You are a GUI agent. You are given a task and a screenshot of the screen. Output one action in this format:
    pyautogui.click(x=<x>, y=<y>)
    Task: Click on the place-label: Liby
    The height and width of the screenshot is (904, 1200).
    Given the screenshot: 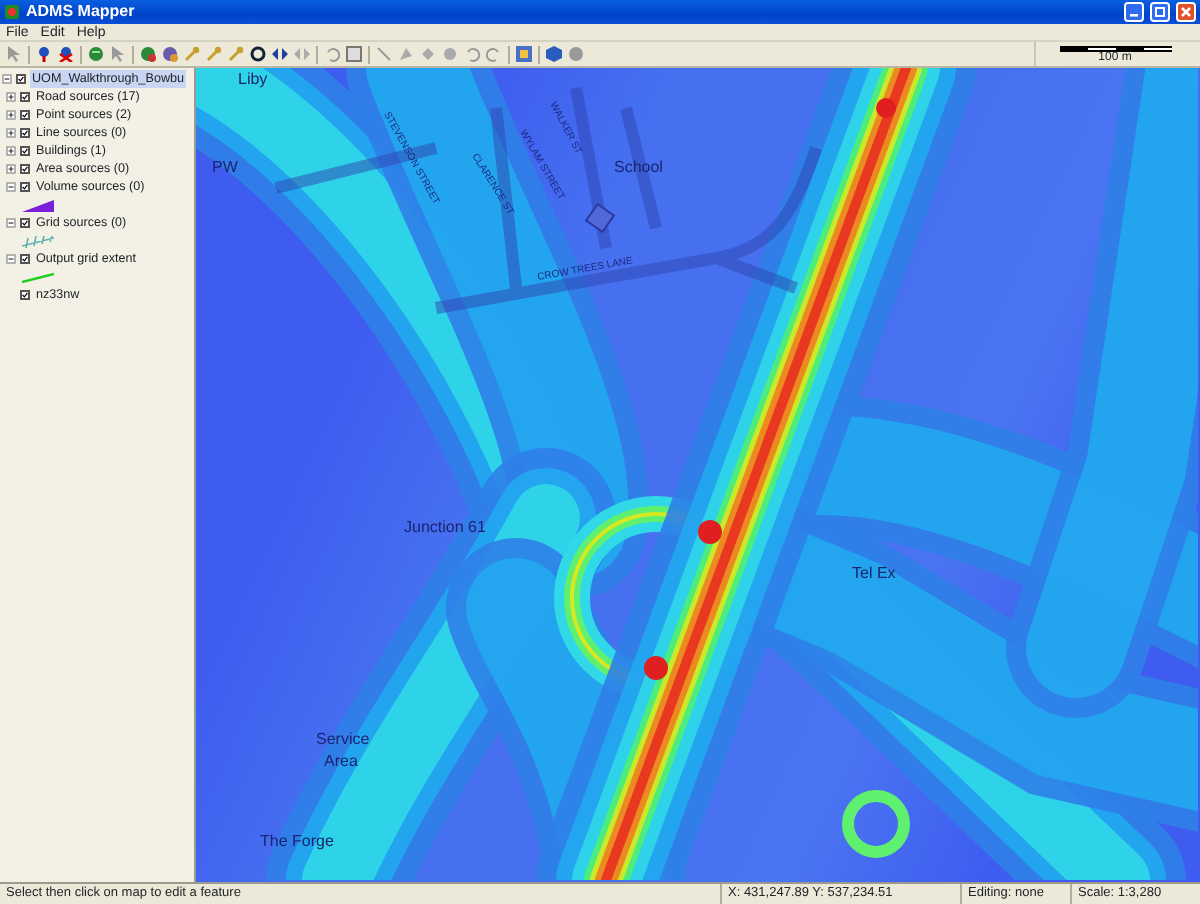 What is the action you would take?
    pyautogui.click(x=253, y=79)
    